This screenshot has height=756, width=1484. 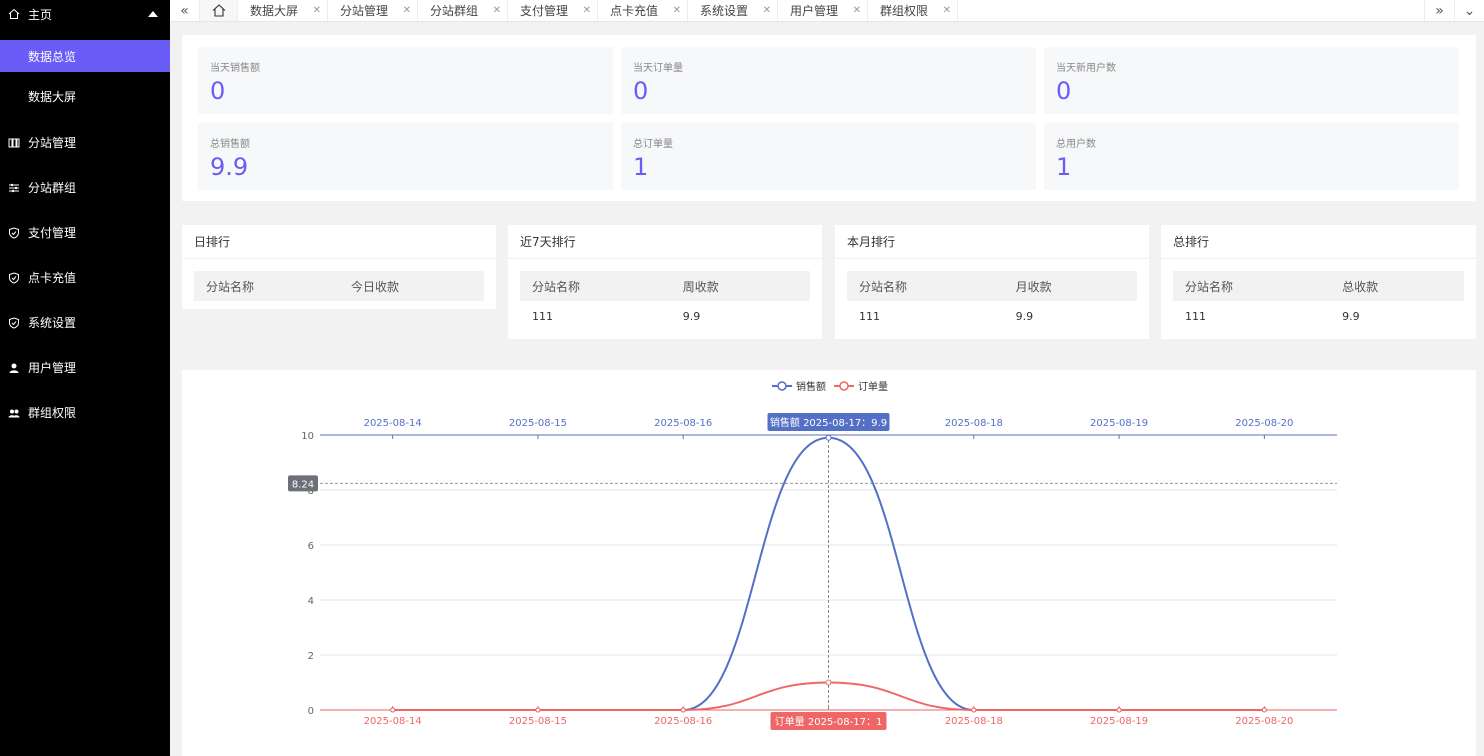 What do you see at coordinates (52, 56) in the screenshot?
I see `sidebar-sub-label: 数据总览` at bounding box center [52, 56].